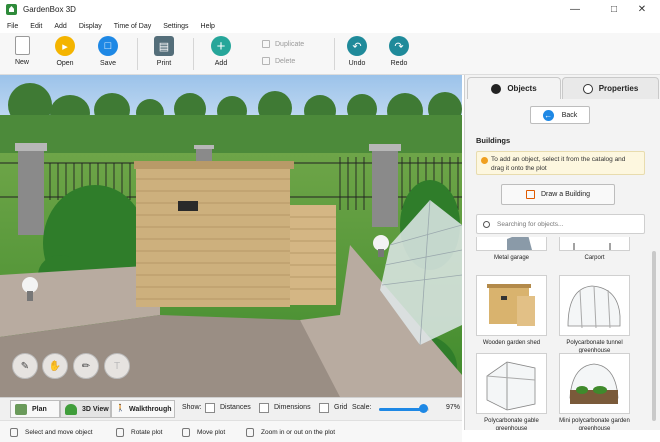 This screenshot has width=660, height=442. What do you see at coordinates (211, 432) in the screenshot?
I see `status-move-text: Move plot` at bounding box center [211, 432].